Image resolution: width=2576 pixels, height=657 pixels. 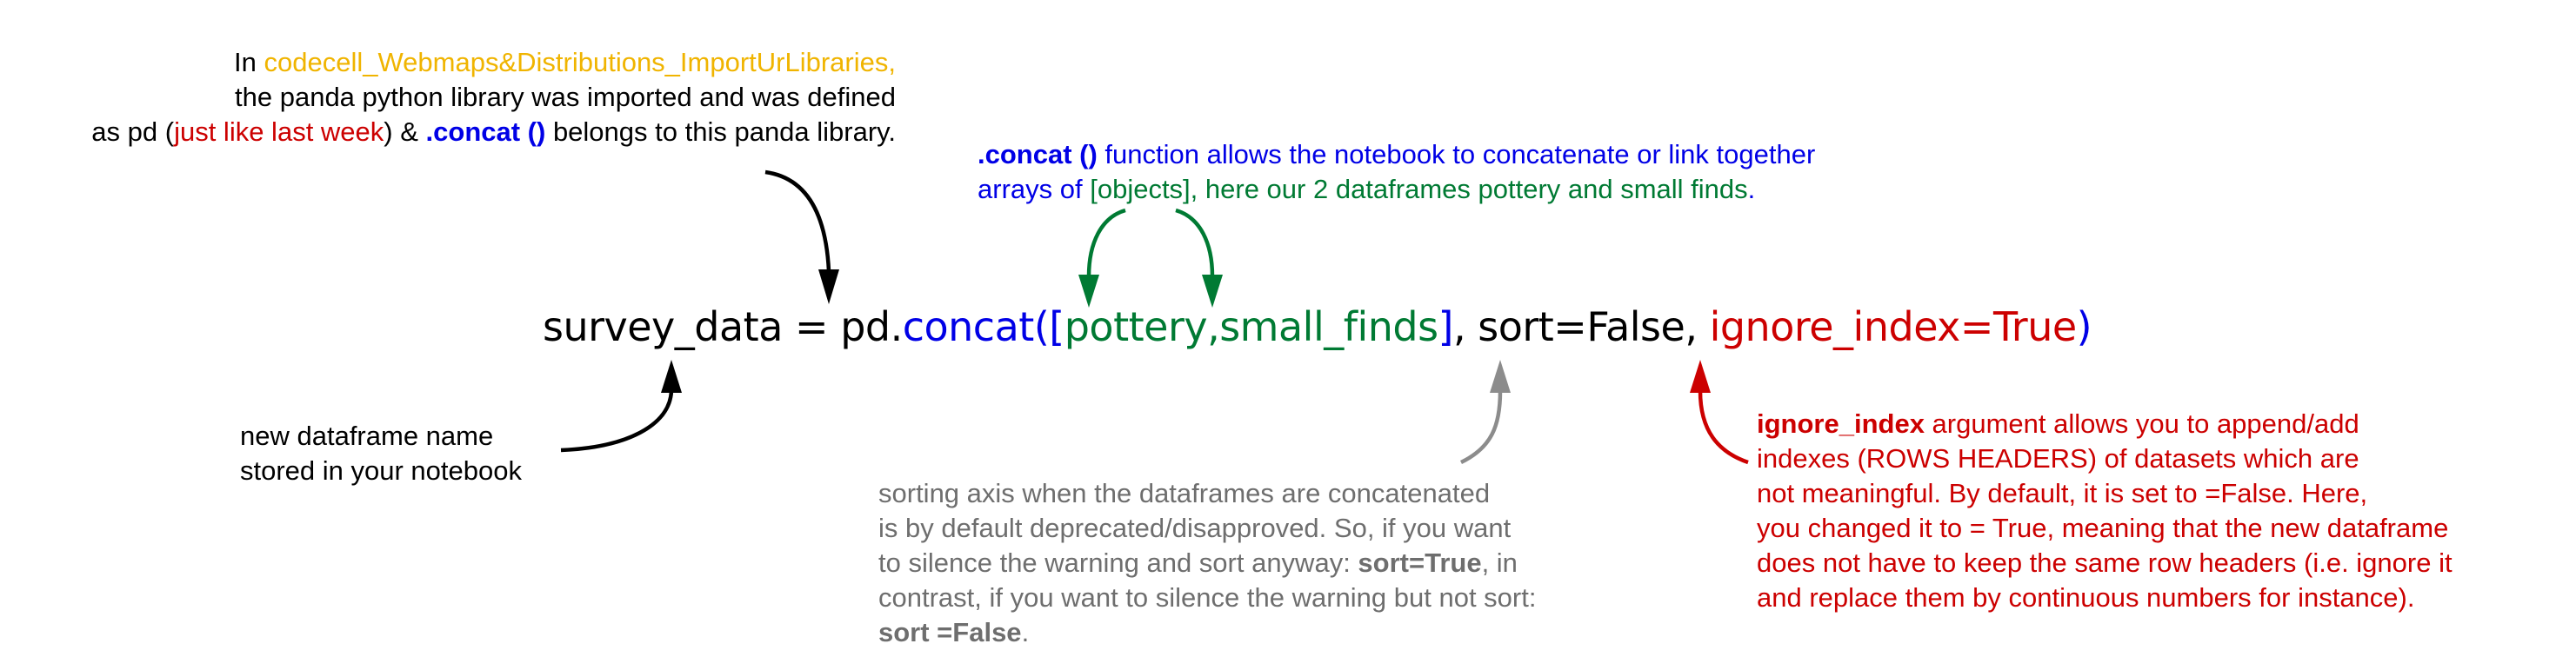 I want to click on arrow-objects-to-pottery, so click(x=1106, y=242).